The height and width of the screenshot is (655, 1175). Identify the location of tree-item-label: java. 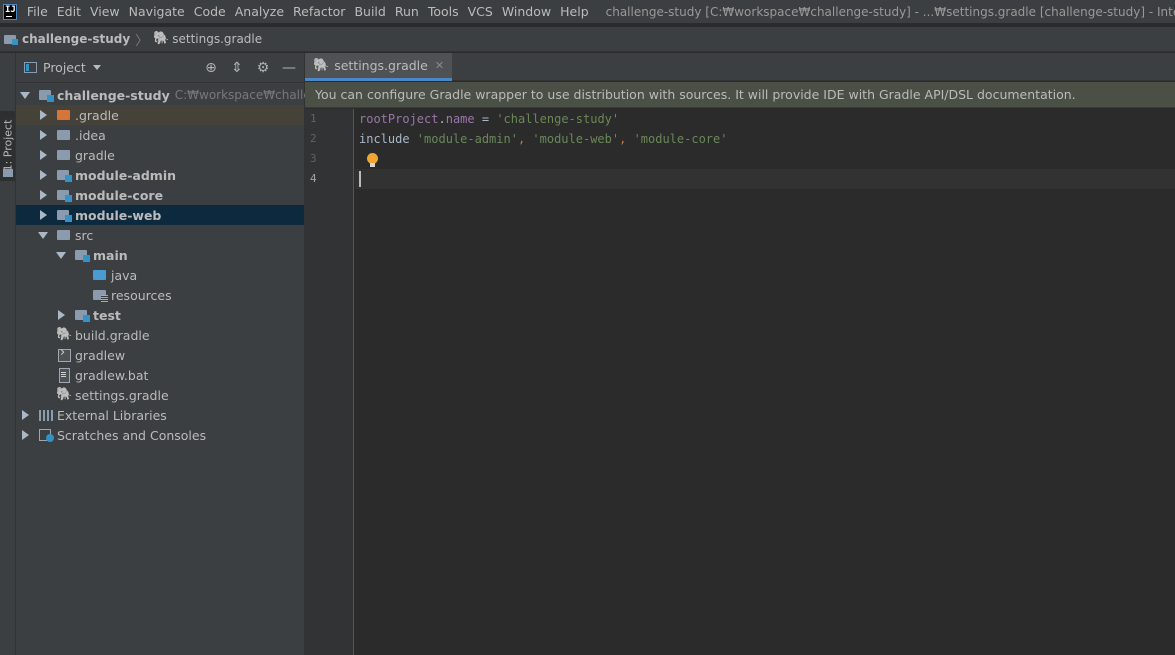
(124, 275).